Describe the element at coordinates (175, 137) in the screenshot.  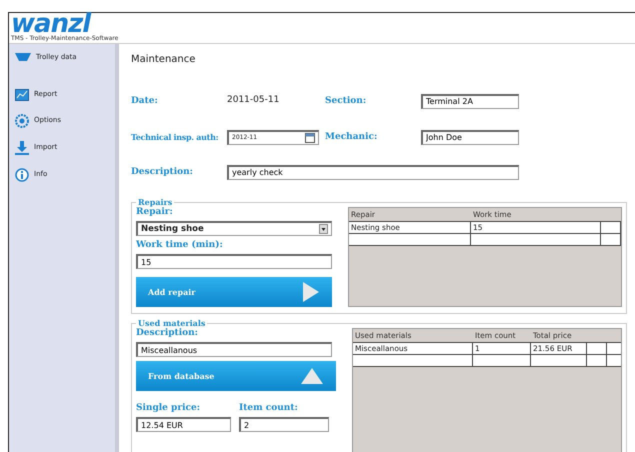
I see `field-label: Technical insp. auth:` at that location.